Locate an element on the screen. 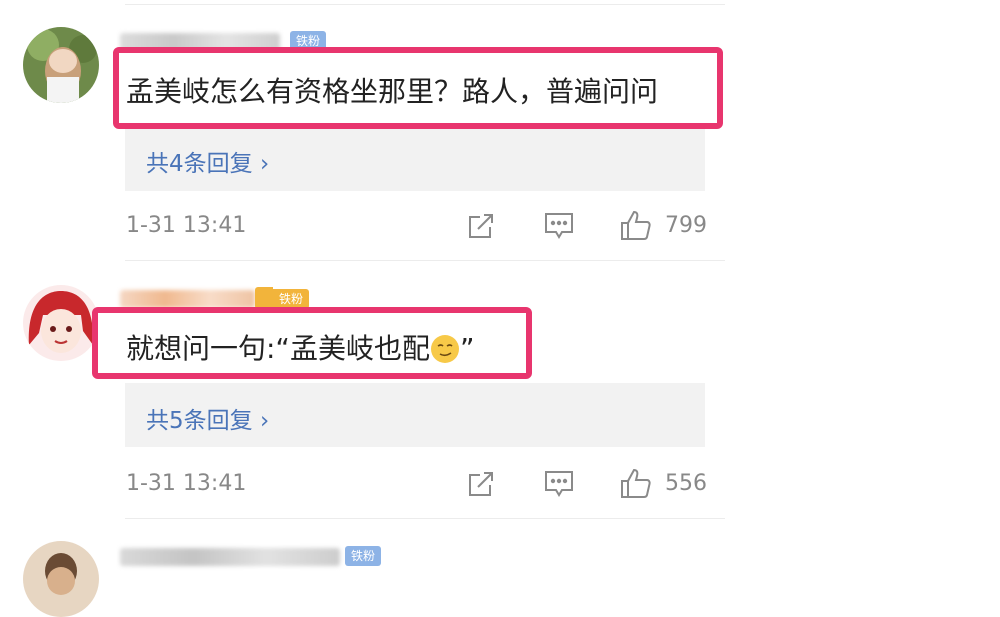  comment-text-main: 就想问一句:“孟美岐也配 is located at coordinates (278, 348).